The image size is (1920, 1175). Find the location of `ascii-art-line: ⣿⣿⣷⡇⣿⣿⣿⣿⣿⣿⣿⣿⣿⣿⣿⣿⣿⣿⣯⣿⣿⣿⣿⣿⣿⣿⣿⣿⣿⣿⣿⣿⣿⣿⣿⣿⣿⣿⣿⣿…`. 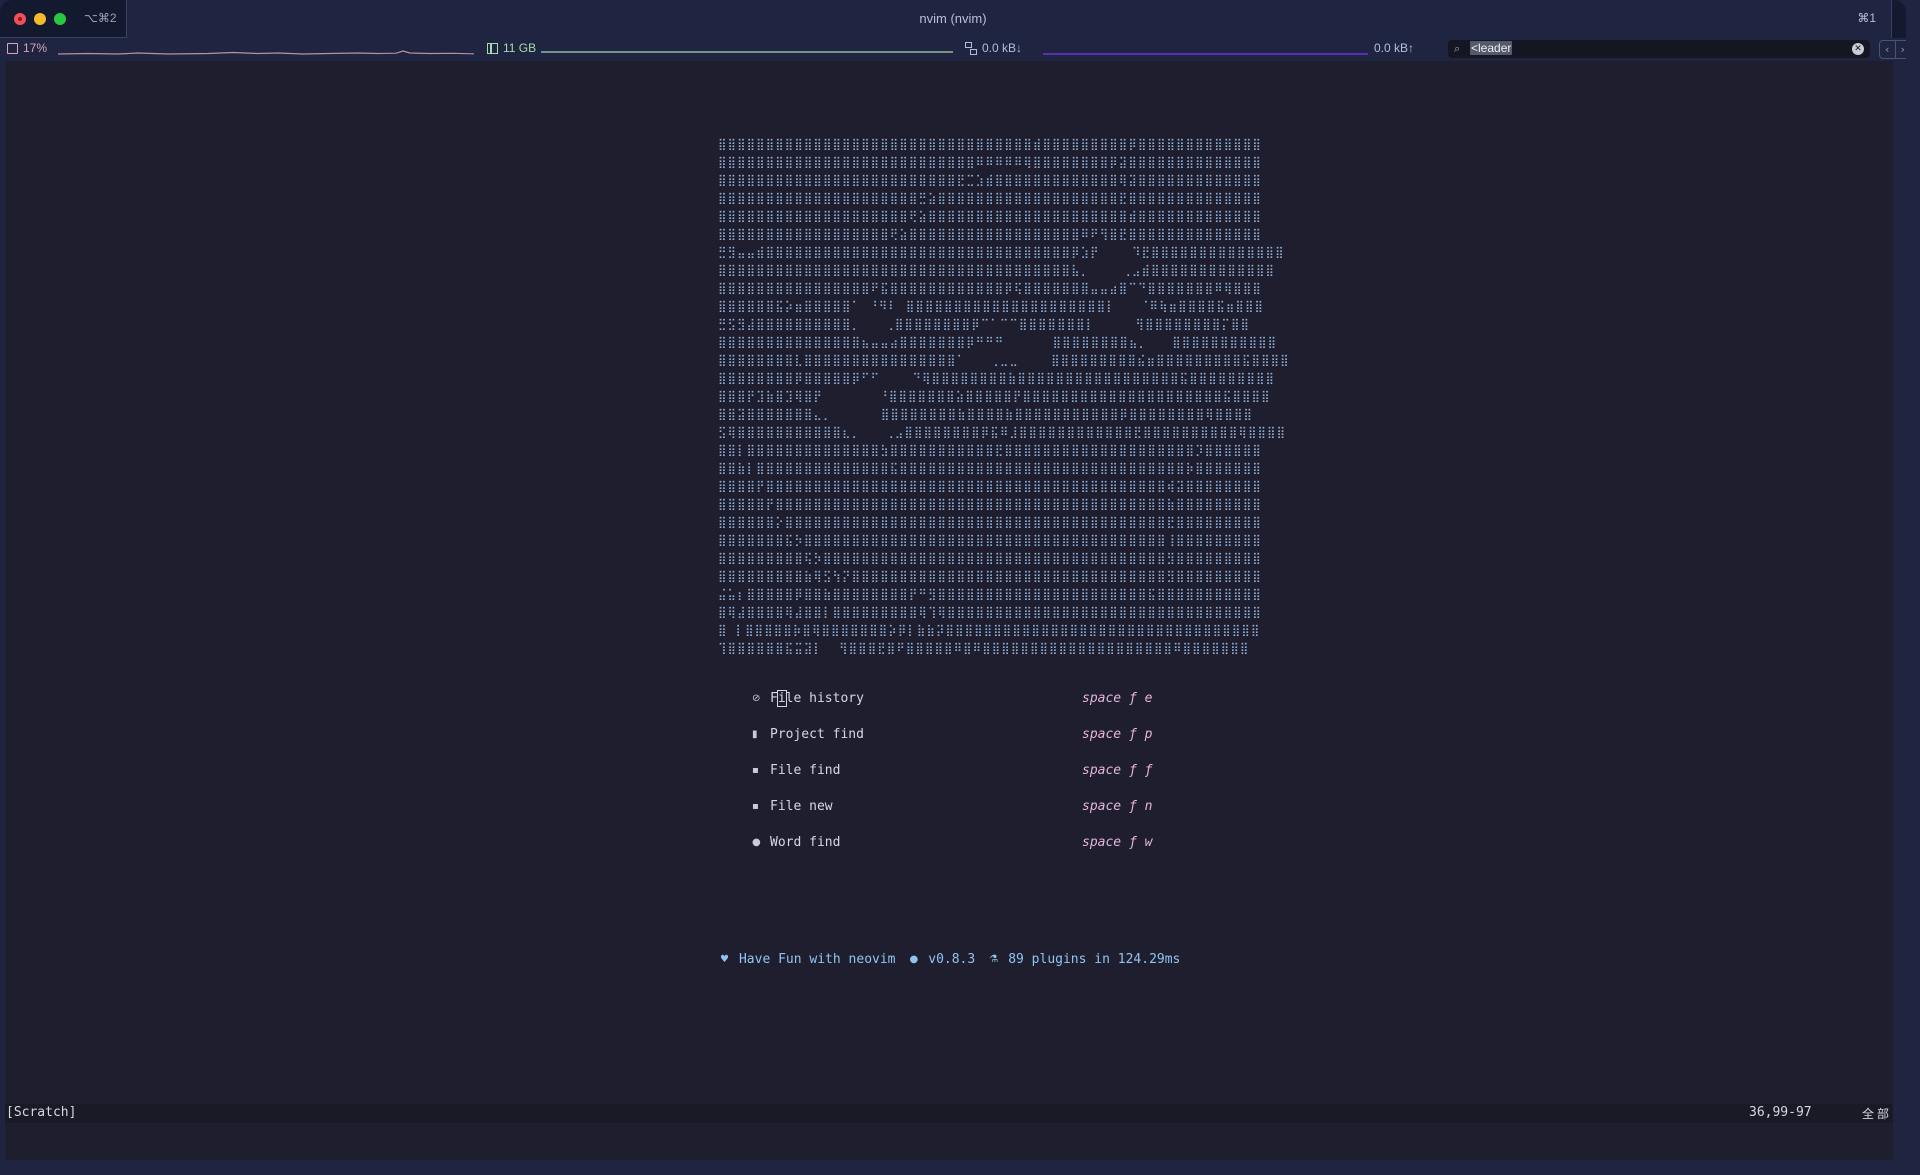

ascii-art-line: ⣿⣿⣷⡇⣿⣿⣿⣿⣿⣿⣿⣿⣿⣿⣿⣿⣿⣿⣯⣿⣿⣿⣿⣿⣿⣿⣿⣿⣿⣿⣿⣿⣿⣿⣿⣿⣿⣿⣿⣿… is located at coordinates (990, 468).